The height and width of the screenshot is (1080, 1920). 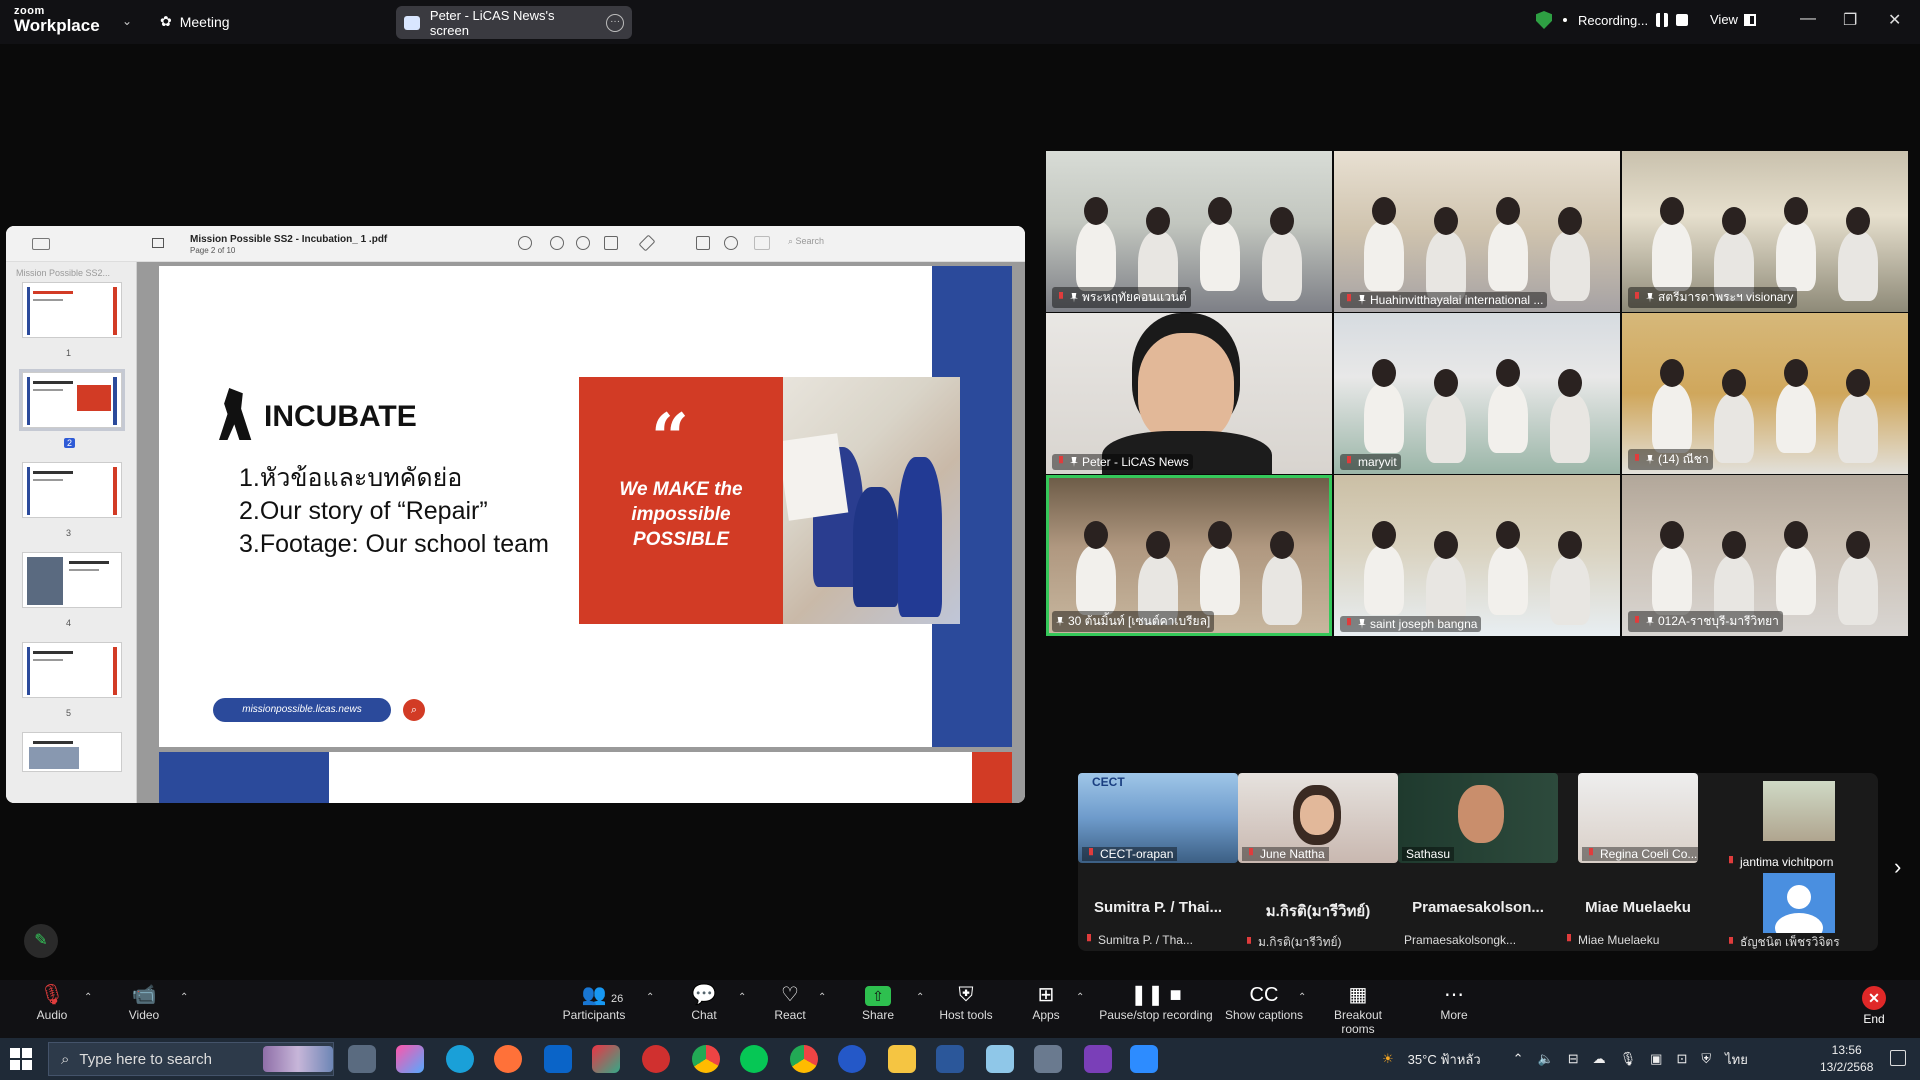 What do you see at coordinates (127, 21) in the screenshot?
I see `chevron-down-icon: ⌄` at bounding box center [127, 21].